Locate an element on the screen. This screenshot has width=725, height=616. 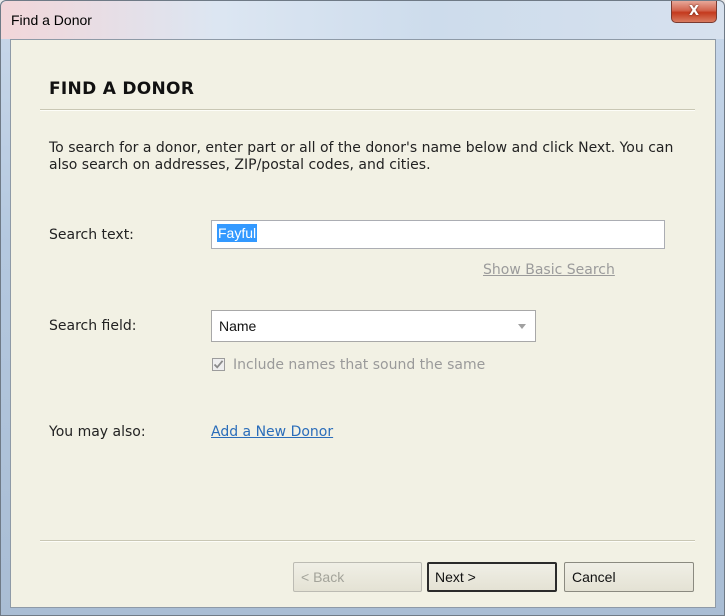
search-field-selected: Name is located at coordinates (238, 326).